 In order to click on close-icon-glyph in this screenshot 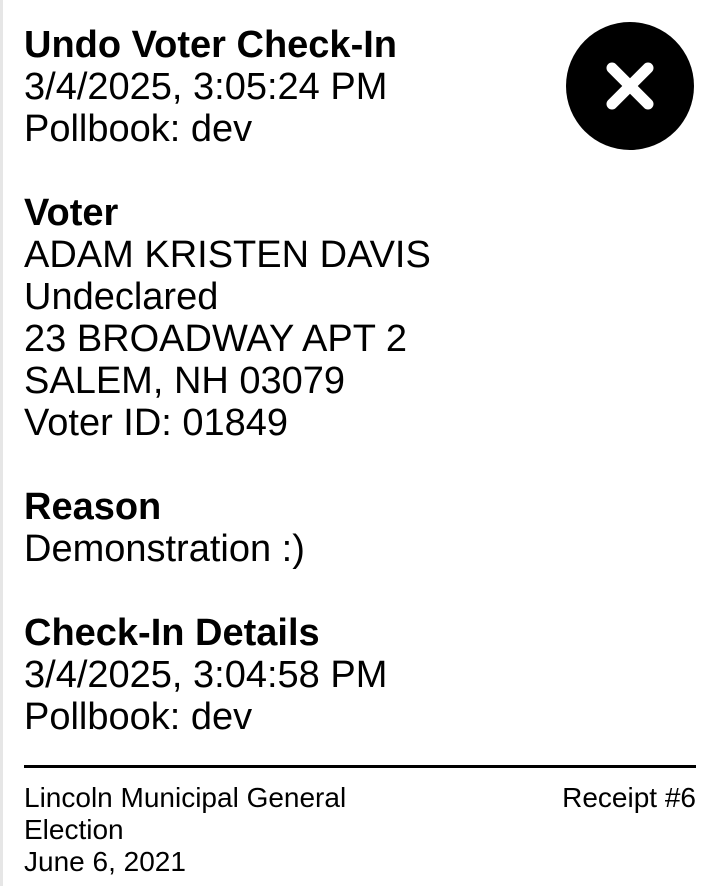, I will do `click(630, 86)`.